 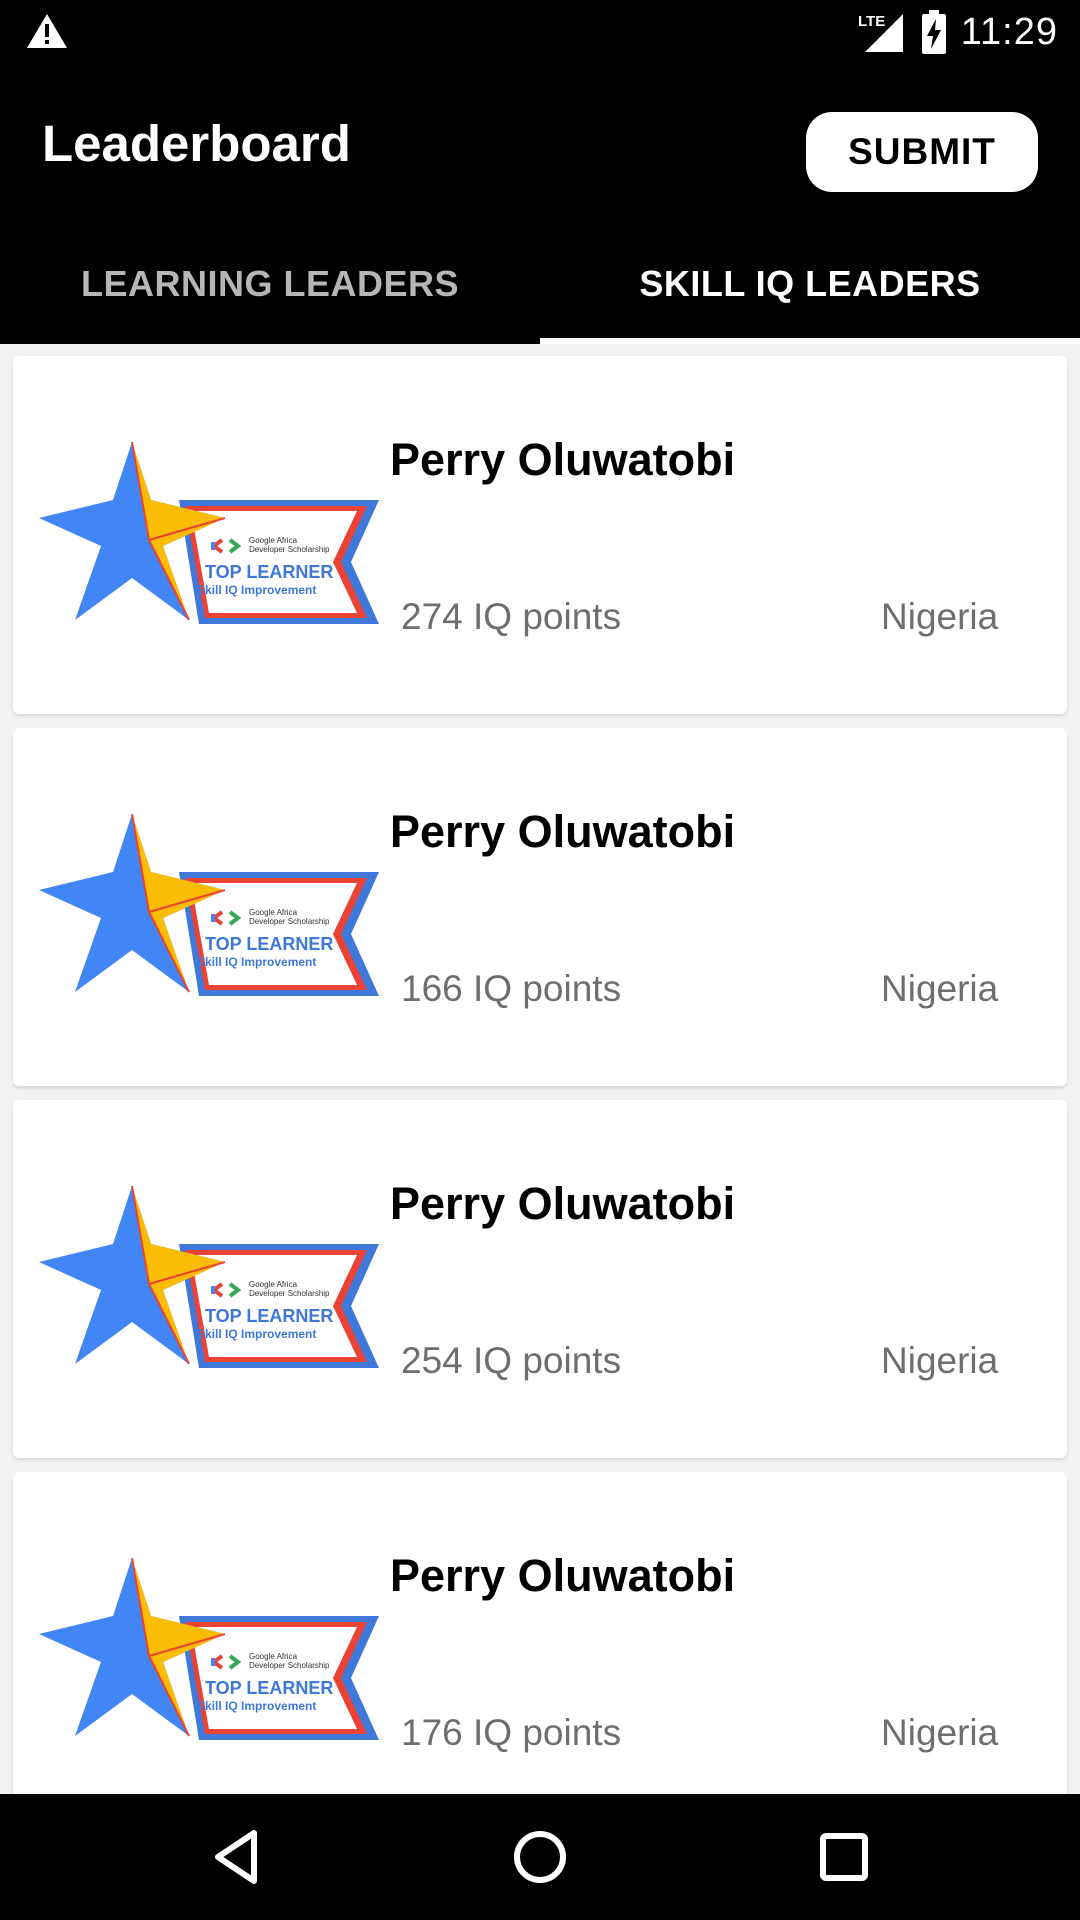 I want to click on submit-button: SUBMIT, so click(x=922, y=152).